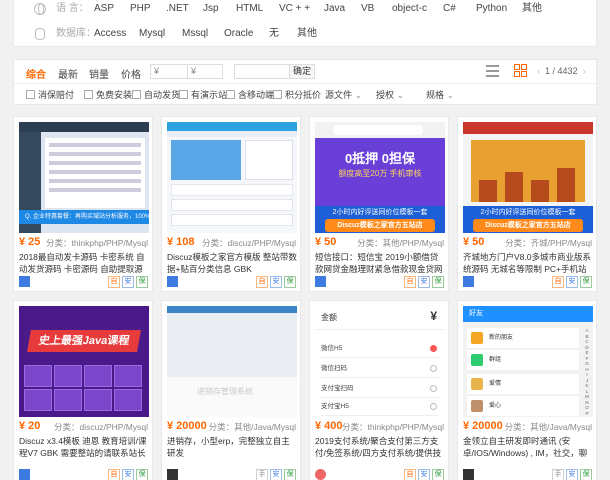 The height and width of the screenshot is (480, 610). Describe the element at coordinates (449, 10) in the screenshot. I see `language-option-csharp: C#` at that location.